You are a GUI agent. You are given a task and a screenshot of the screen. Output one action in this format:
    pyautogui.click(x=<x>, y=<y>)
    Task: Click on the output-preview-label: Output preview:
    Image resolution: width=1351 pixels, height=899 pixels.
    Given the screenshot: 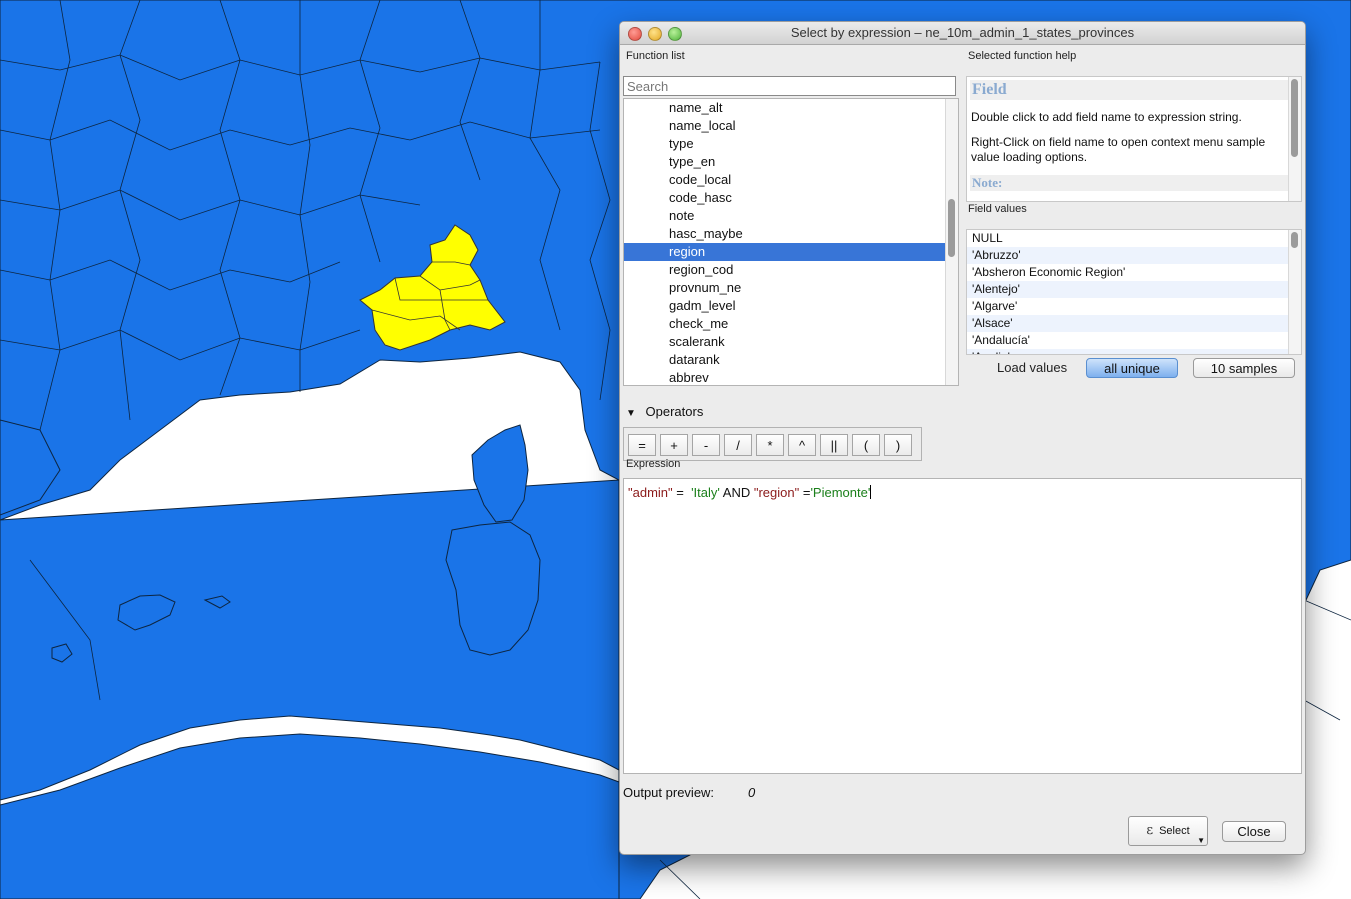 What is the action you would take?
    pyautogui.click(x=669, y=792)
    